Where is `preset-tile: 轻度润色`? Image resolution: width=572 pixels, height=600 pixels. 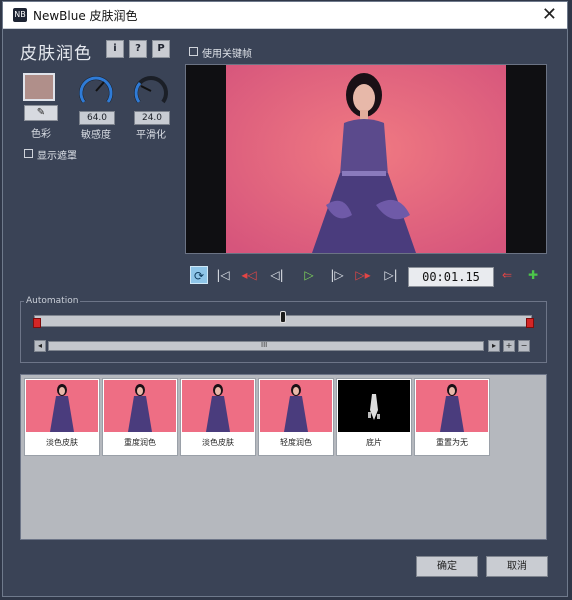
preset-tile: 轻度润色 is located at coordinates (296, 417).